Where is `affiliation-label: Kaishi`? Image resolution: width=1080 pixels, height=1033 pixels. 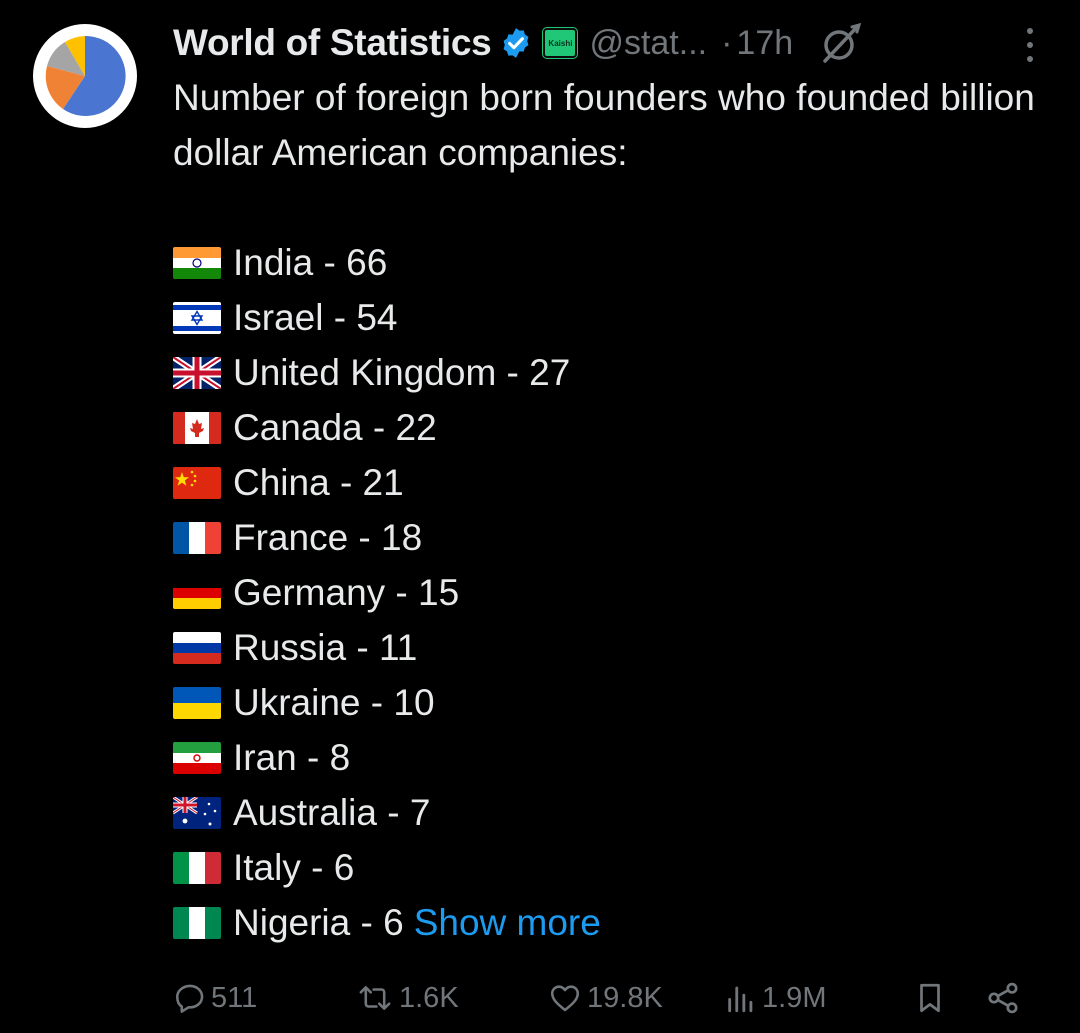
affiliation-label: Kaishi is located at coordinates (560, 43).